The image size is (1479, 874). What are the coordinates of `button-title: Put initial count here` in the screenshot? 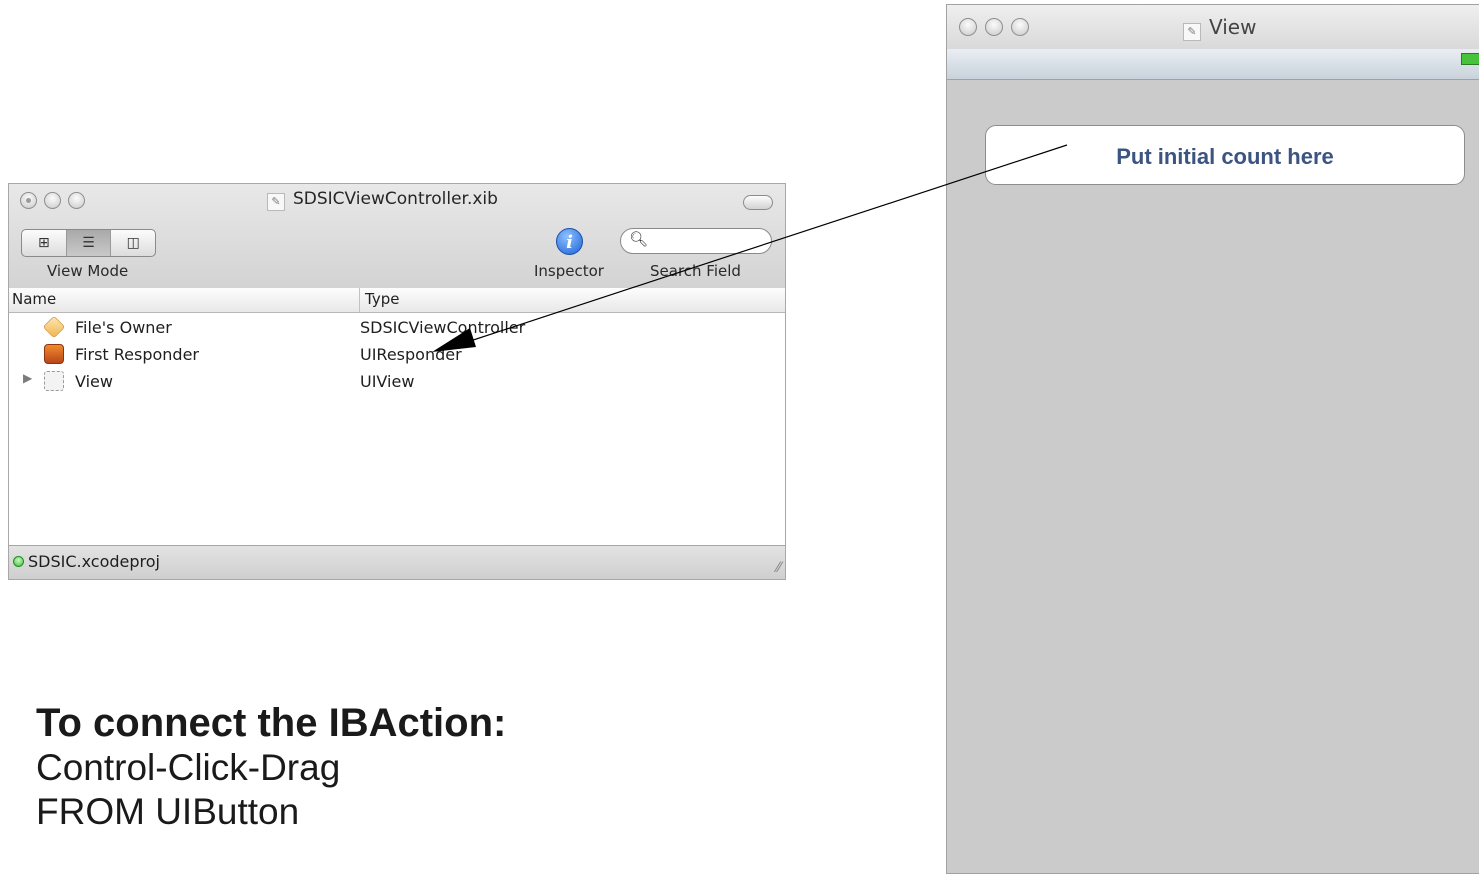 It's located at (1225, 156).